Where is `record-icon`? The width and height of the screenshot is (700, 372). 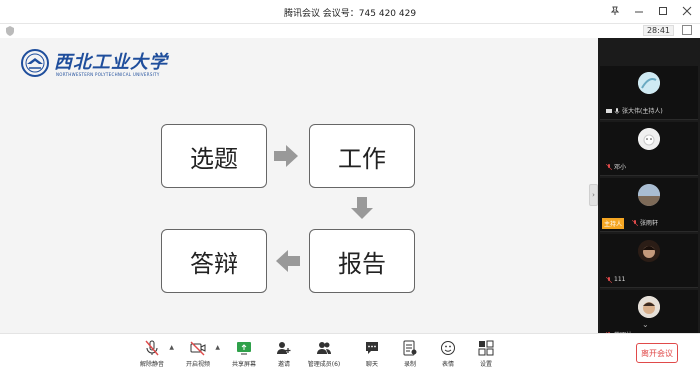
record-icon is located at coordinates (410, 348).